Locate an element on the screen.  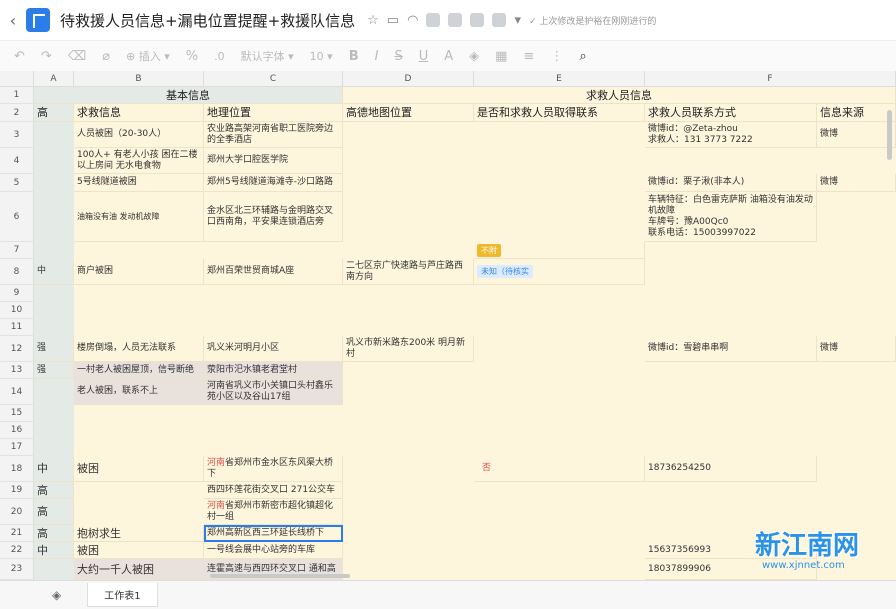
row-header: 15 is located at coordinates (17, 413).